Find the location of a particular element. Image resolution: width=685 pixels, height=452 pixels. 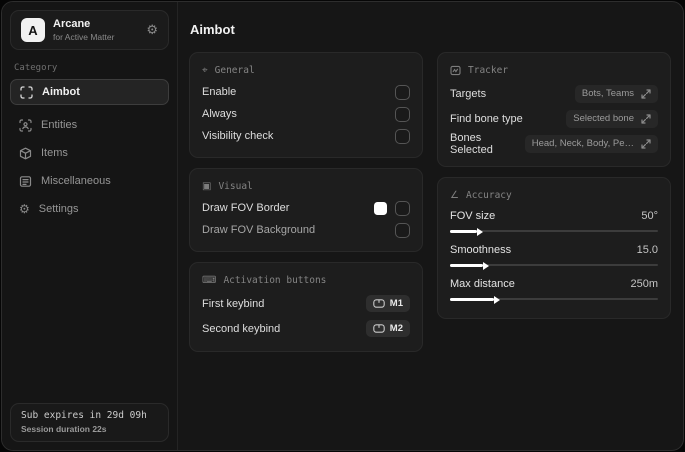

setting-label: Bones Selected is located at coordinates (471, 143).